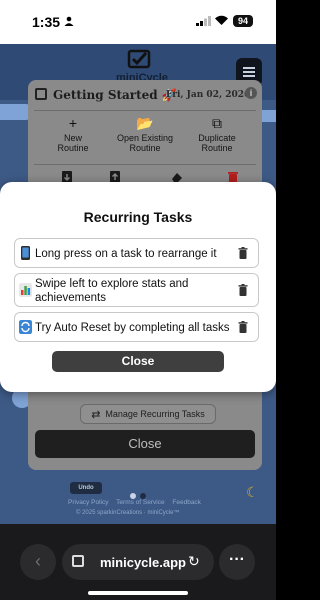 The image size is (320, 600). I want to click on browser-toolbar: ‹ minicycle.app ↻ ···, so click(138, 562).